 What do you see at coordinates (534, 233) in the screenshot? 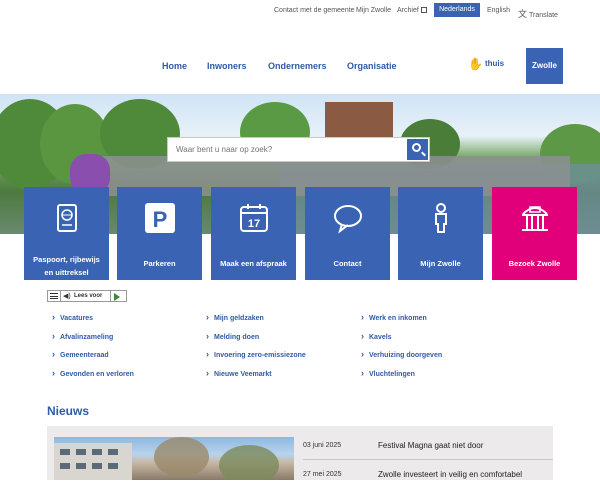
I see `tile-bezoek-zwolle: Bezoek Zwolle` at bounding box center [534, 233].